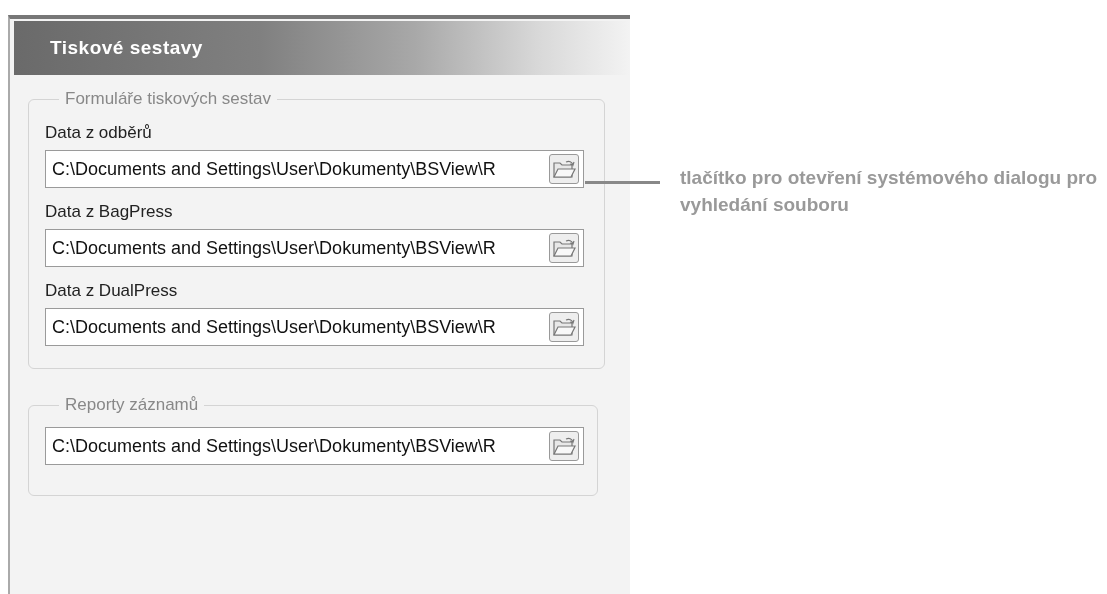 Image resolution: width=1107 pixels, height=594 pixels. Describe the element at coordinates (126, 48) in the screenshot. I see `panel-title: Tiskové sestavy` at that location.